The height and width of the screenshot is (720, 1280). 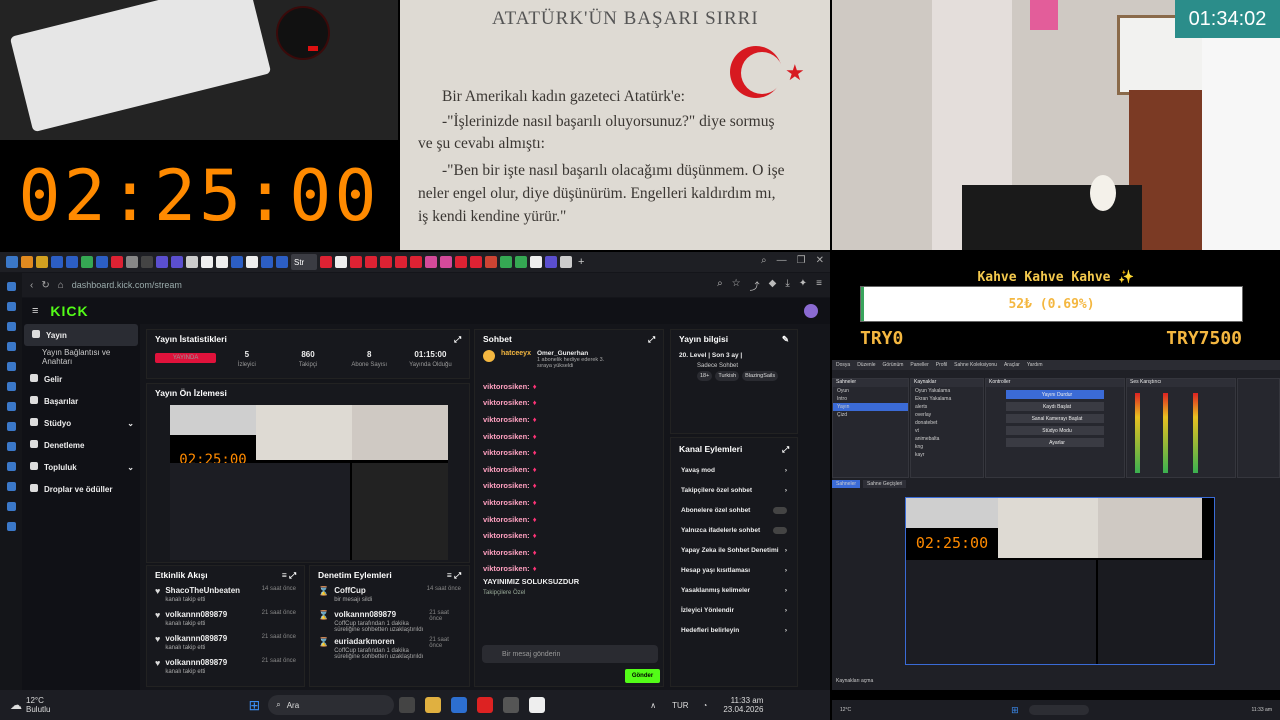 What do you see at coordinates (35, 311) in the screenshot?
I see `hamburger-icon: ≡` at bounding box center [35, 311].